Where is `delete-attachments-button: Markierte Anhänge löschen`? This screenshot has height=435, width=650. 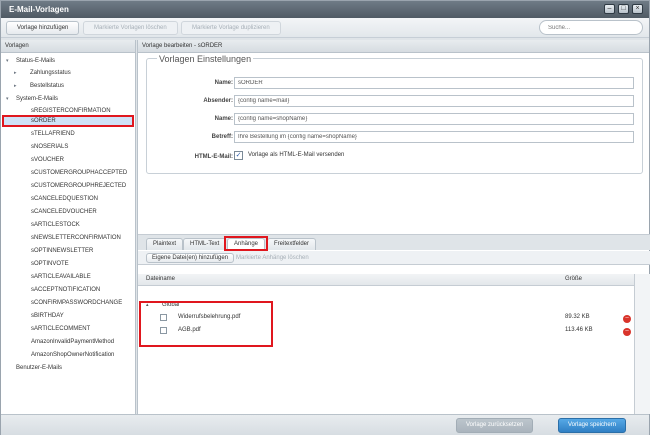
delete-attachments-button: Markierte Anhänge löschen is located at coordinates (272, 258).